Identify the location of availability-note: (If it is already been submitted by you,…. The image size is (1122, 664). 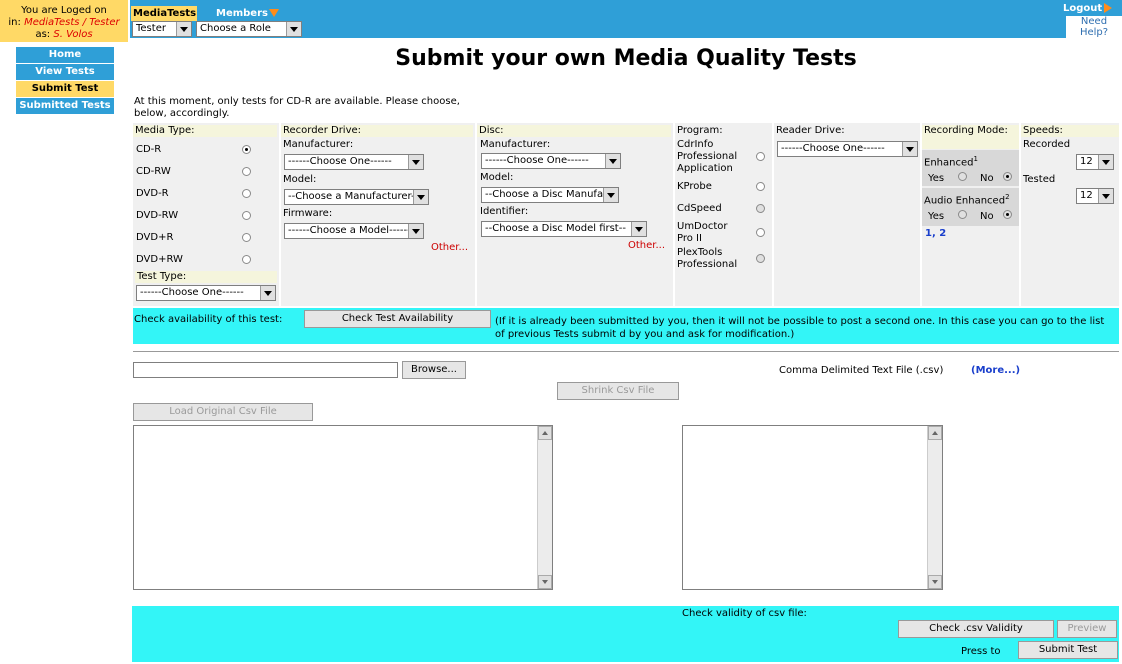
(800, 328).